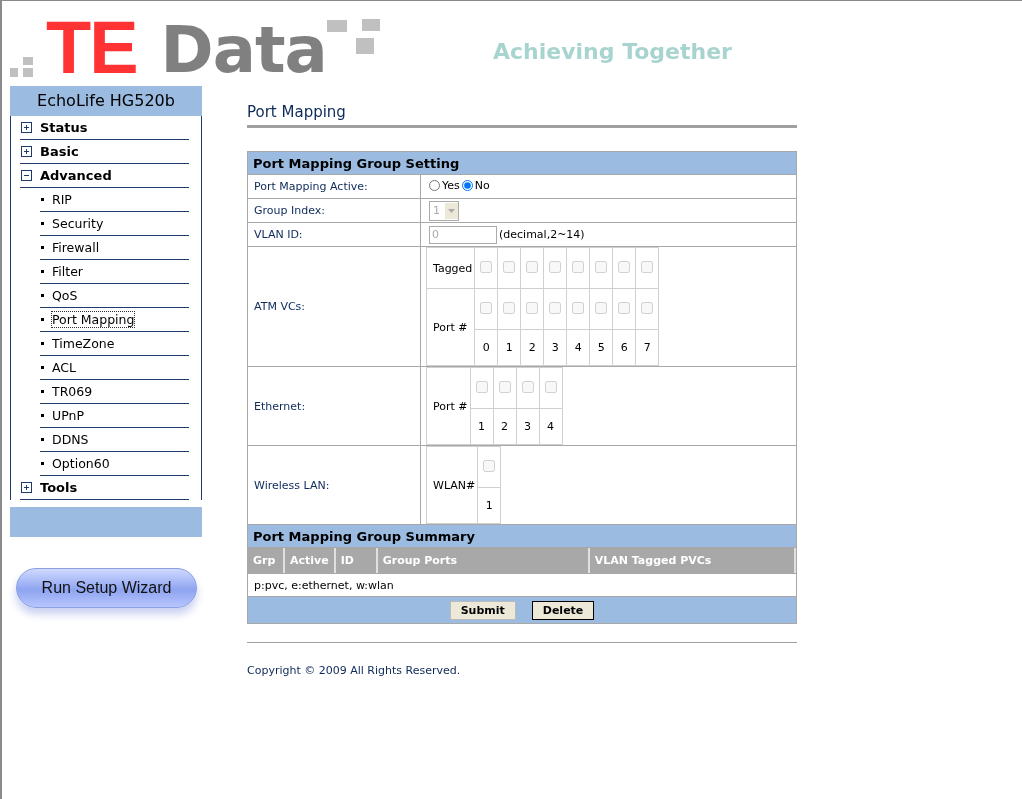 This screenshot has height=799, width=1022. Describe the element at coordinates (289, 210) in the screenshot. I see `field-label: Group Index:` at that location.